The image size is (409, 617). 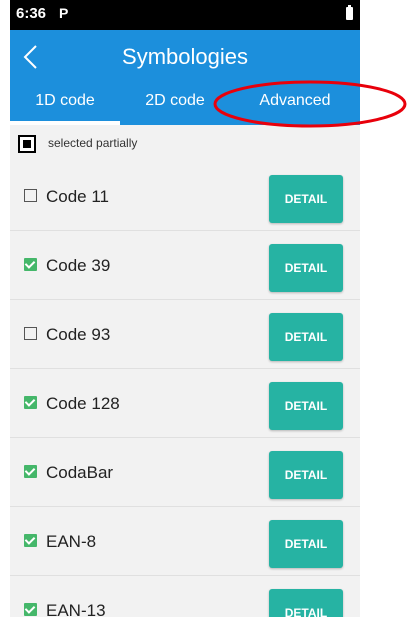 What do you see at coordinates (93, 143) in the screenshot?
I see `select-all-label: selected partially` at bounding box center [93, 143].